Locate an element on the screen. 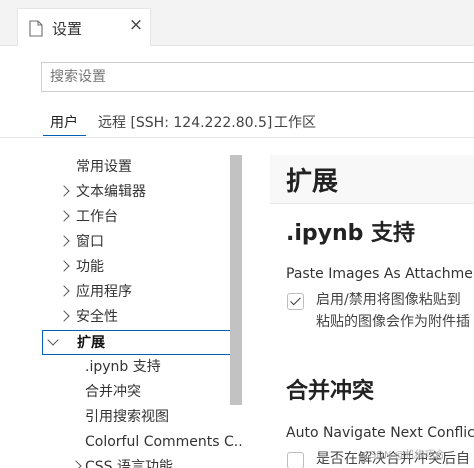 This screenshot has width=474, height=468. close-icon: × is located at coordinates (136, 25).